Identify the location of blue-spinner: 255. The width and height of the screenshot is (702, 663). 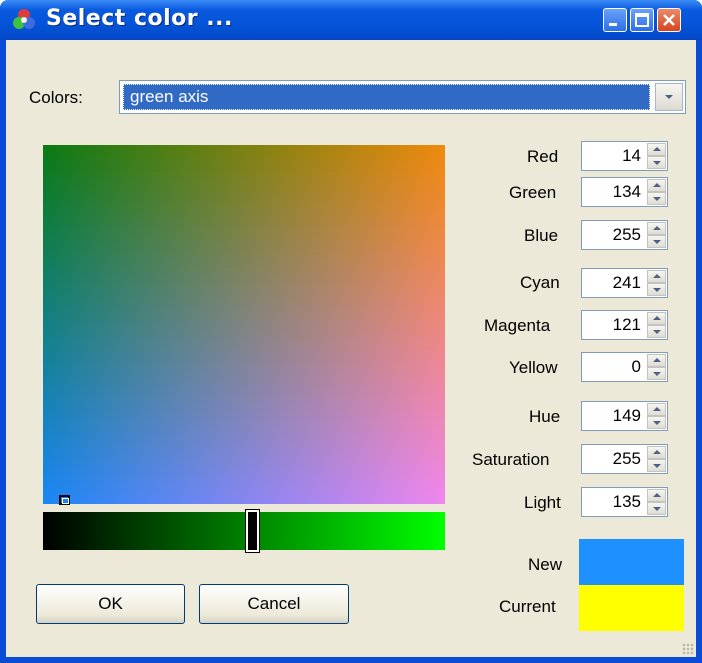
(624, 235).